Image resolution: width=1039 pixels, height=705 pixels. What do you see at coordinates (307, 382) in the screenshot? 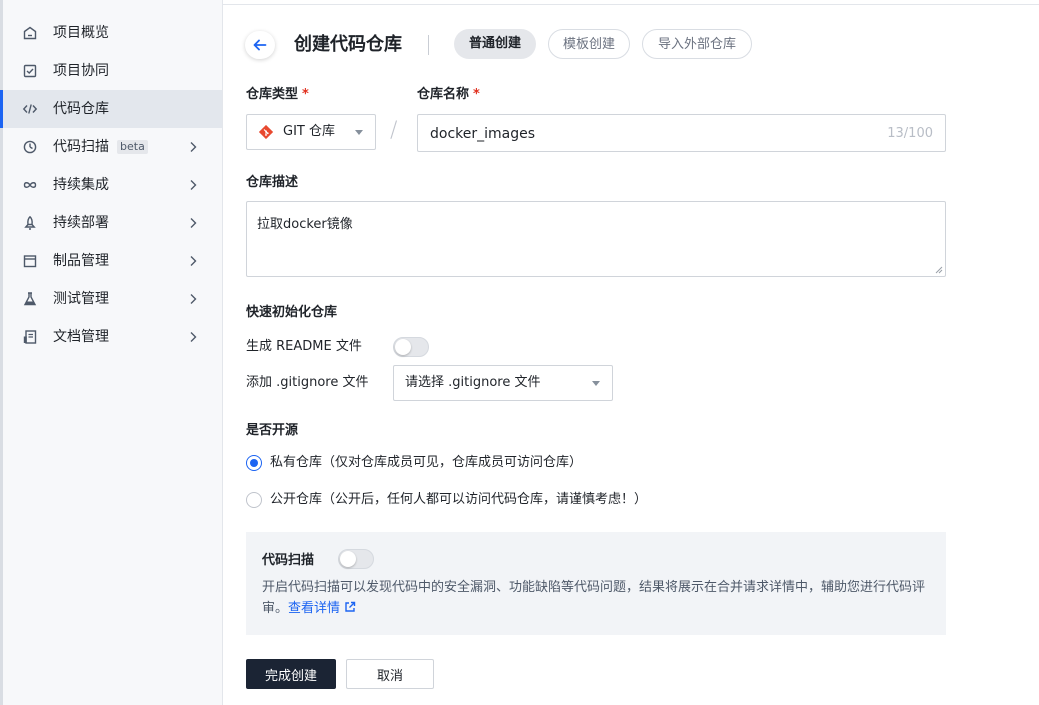
I see `gitignore-label: 添加 .gitignore 文件` at bounding box center [307, 382].